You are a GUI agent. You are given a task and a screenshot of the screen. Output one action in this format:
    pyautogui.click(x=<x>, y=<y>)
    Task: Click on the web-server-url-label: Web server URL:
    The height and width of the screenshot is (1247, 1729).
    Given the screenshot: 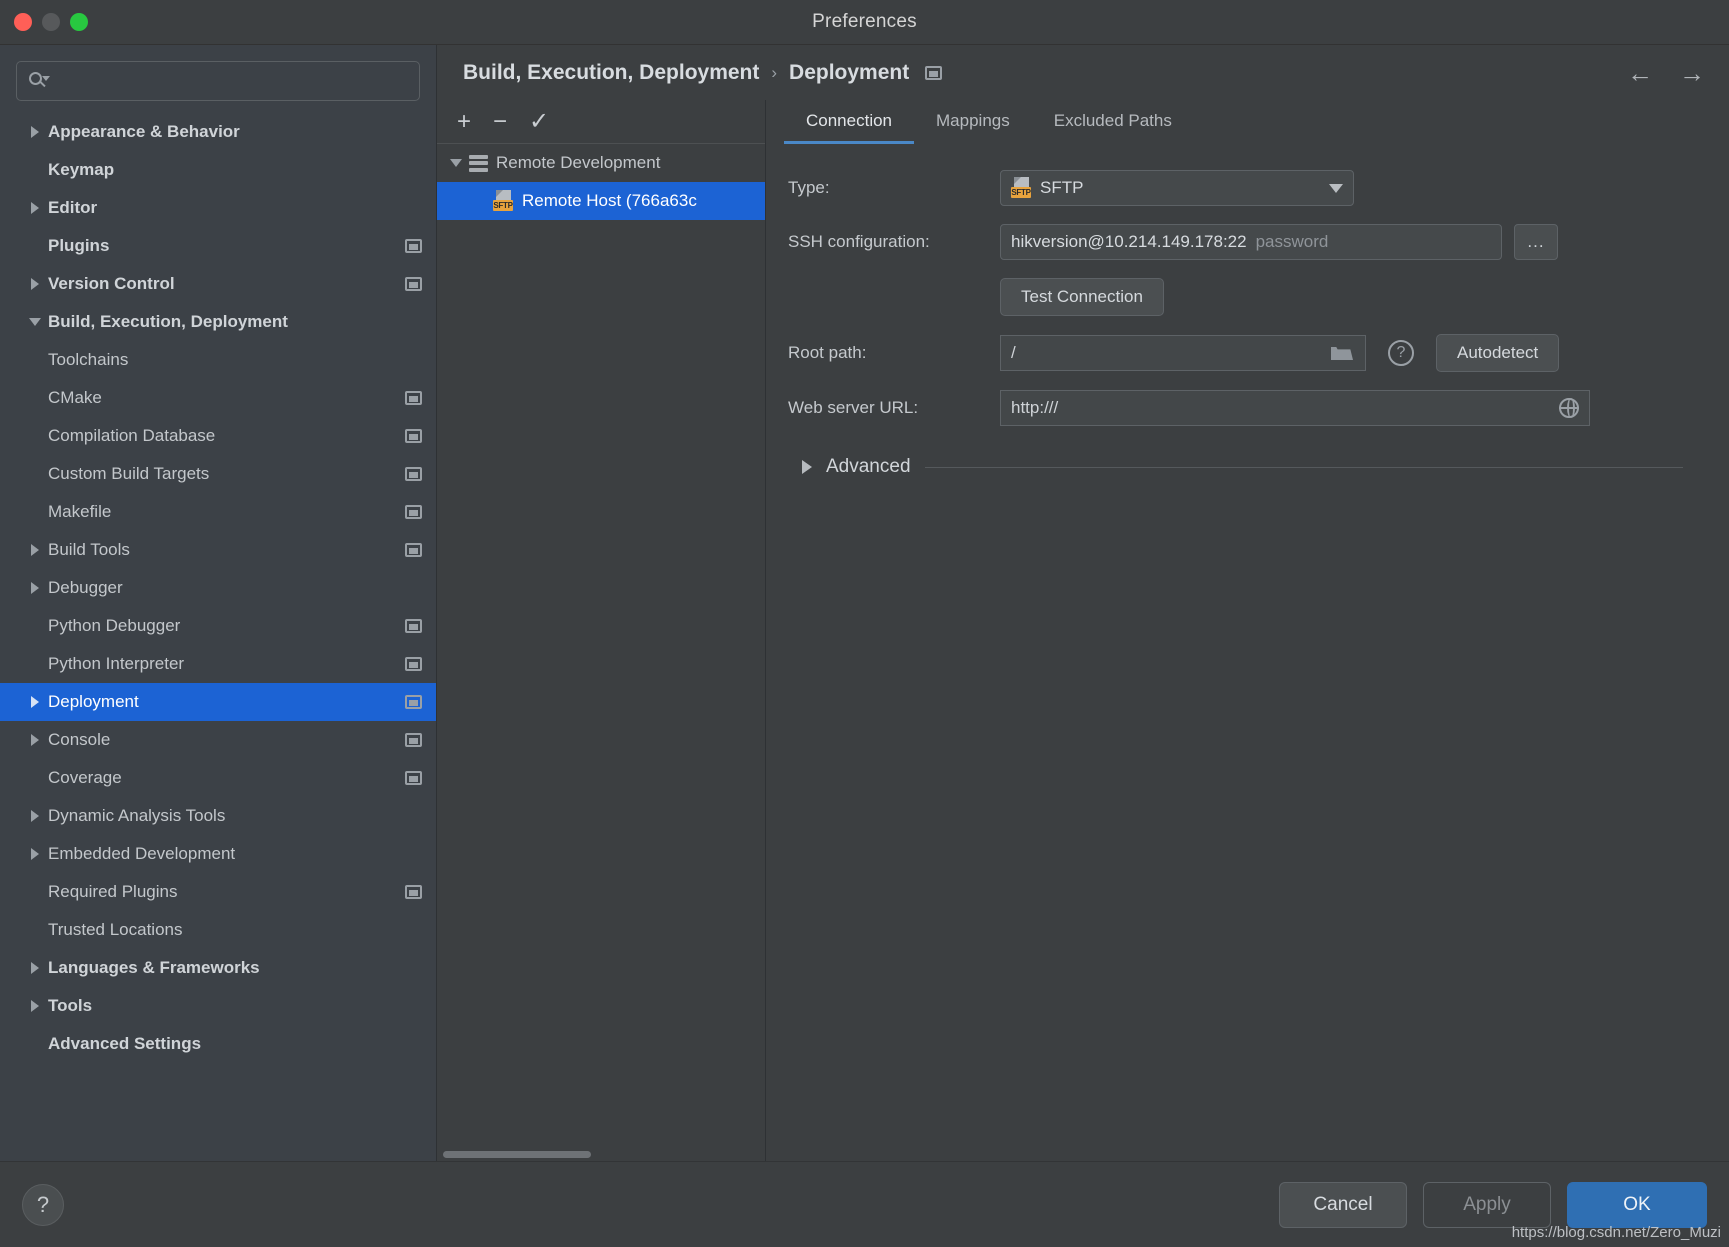 What is the action you would take?
    pyautogui.click(x=853, y=407)
    